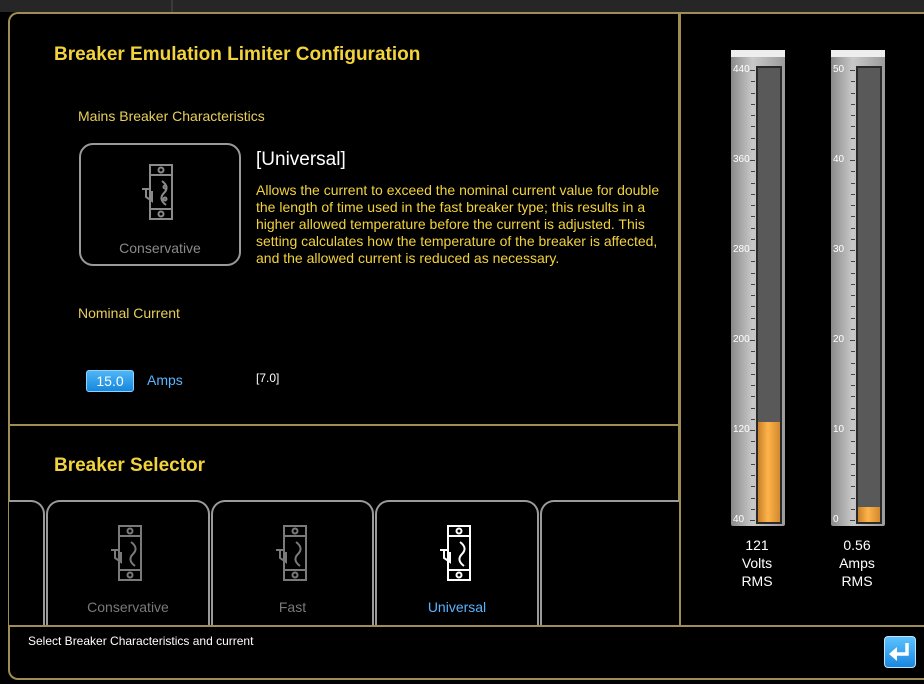  What do you see at coordinates (741, 159) in the screenshot?
I see `volts-tick-label: 360` at bounding box center [741, 159].